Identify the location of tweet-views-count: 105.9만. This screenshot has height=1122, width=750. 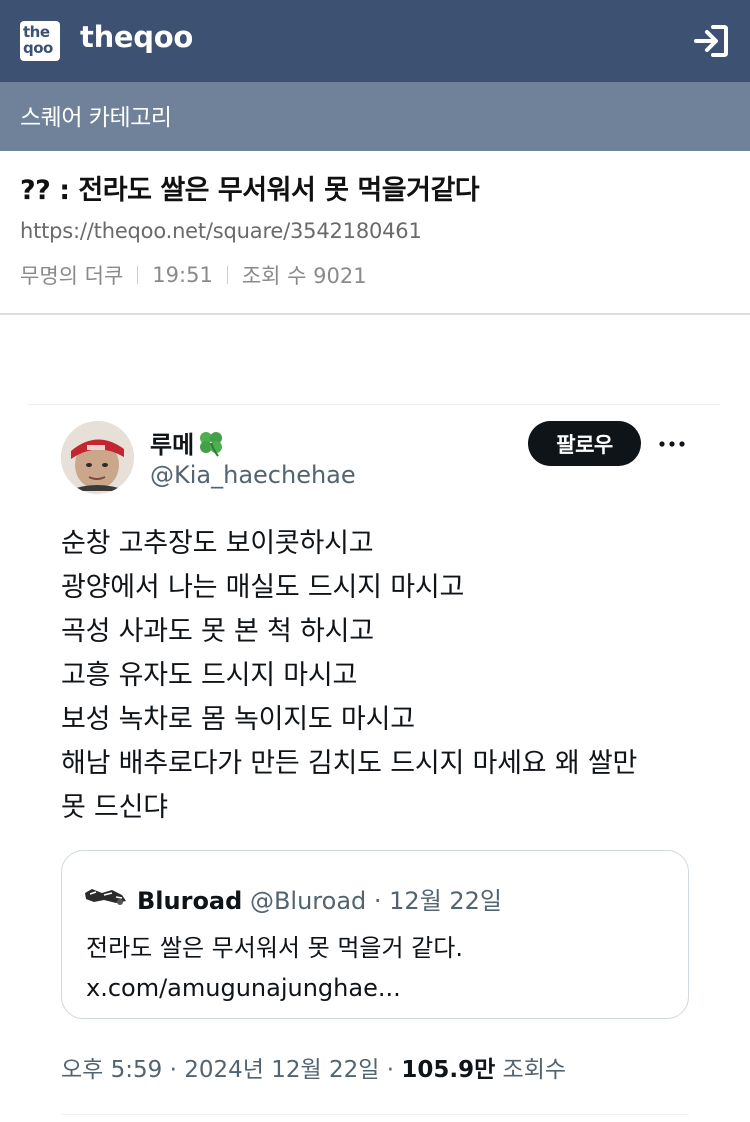
(448, 1070).